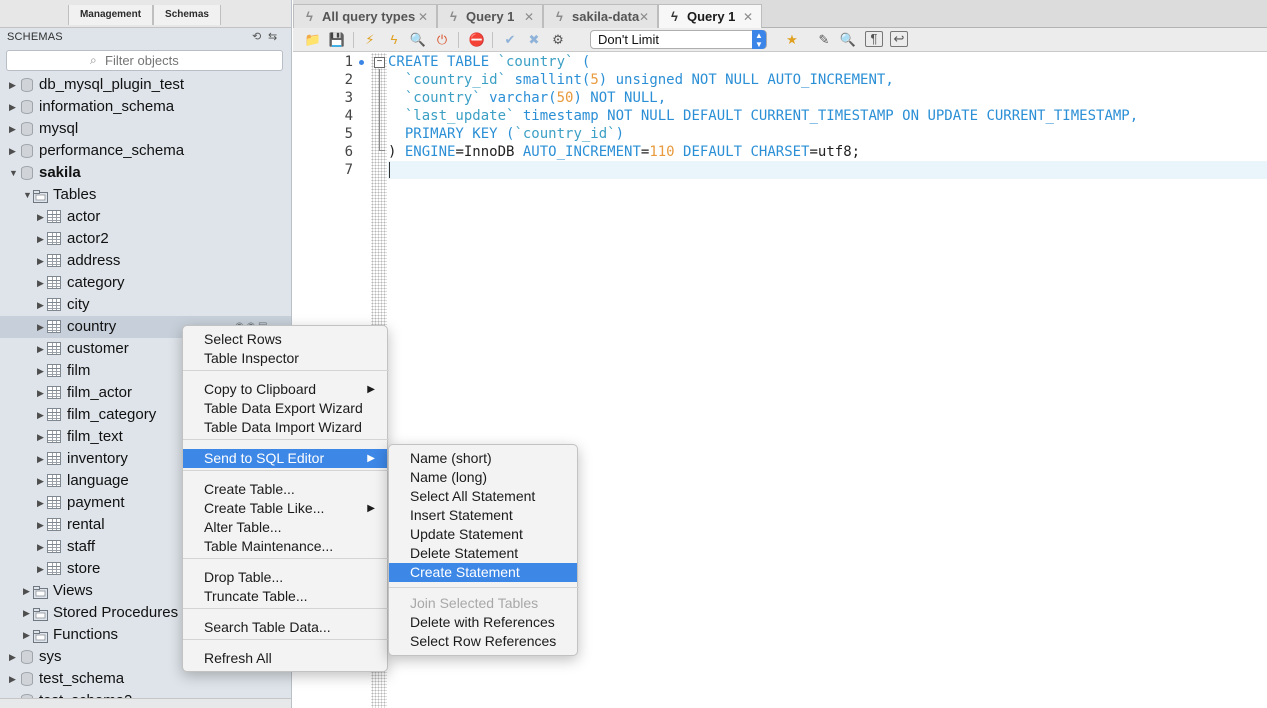 Image resolution: width=1267 pixels, height=708 pixels. Describe the element at coordinates (600, 16) in the screenshot. I see `query-tab-3: ϟ sakila-data ✕` at that location.